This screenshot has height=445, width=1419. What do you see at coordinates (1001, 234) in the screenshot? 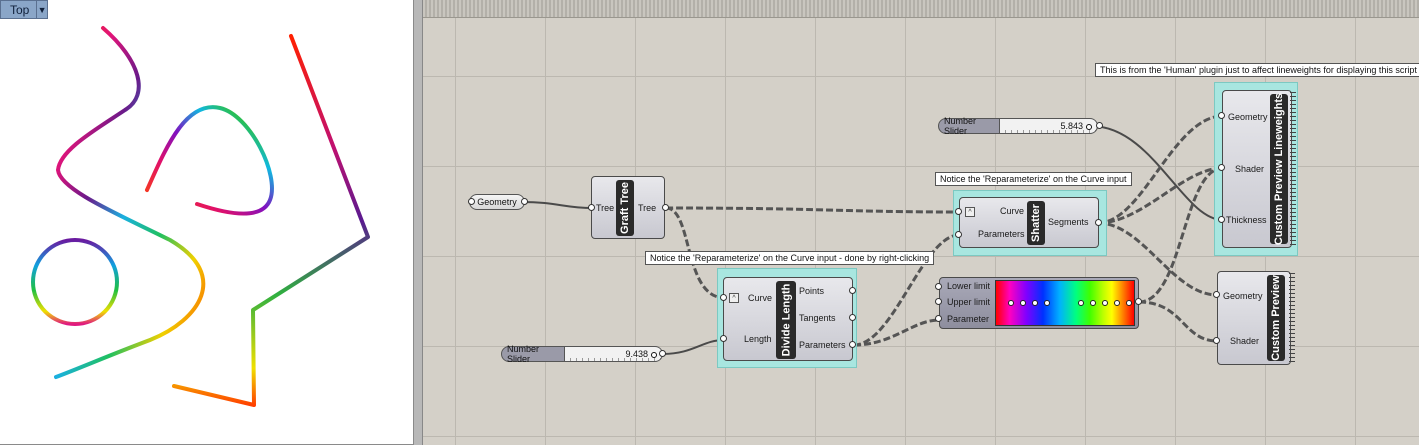
I see `shatter-input-parameters: Parameters` at bounding box center [1001, 234].